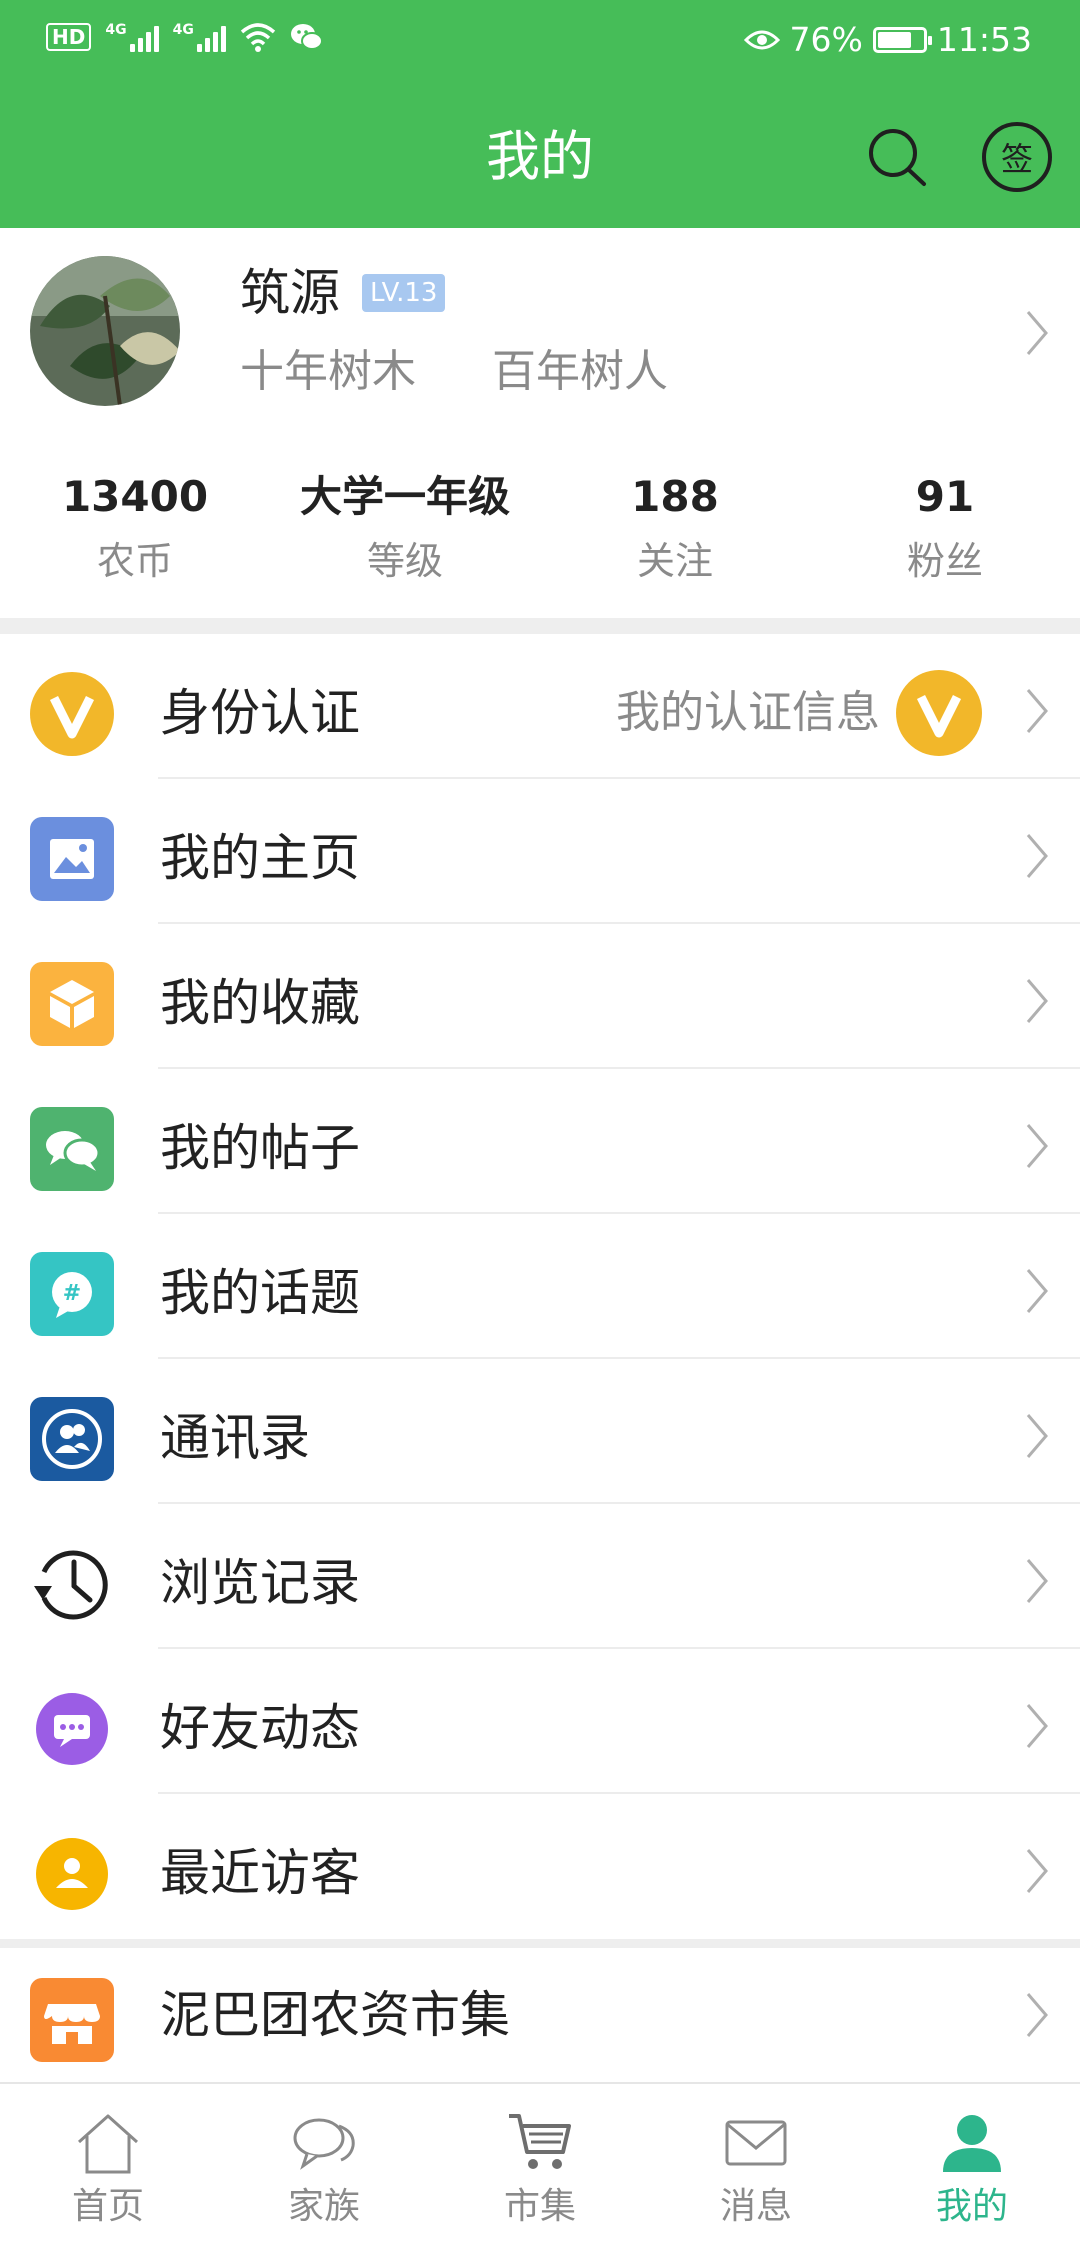 The height and width of the screenshot is (2244, 1080). Describe the element at coordinates (134, 561) in the screenshot. I see `stat-label: 农币` at that location.